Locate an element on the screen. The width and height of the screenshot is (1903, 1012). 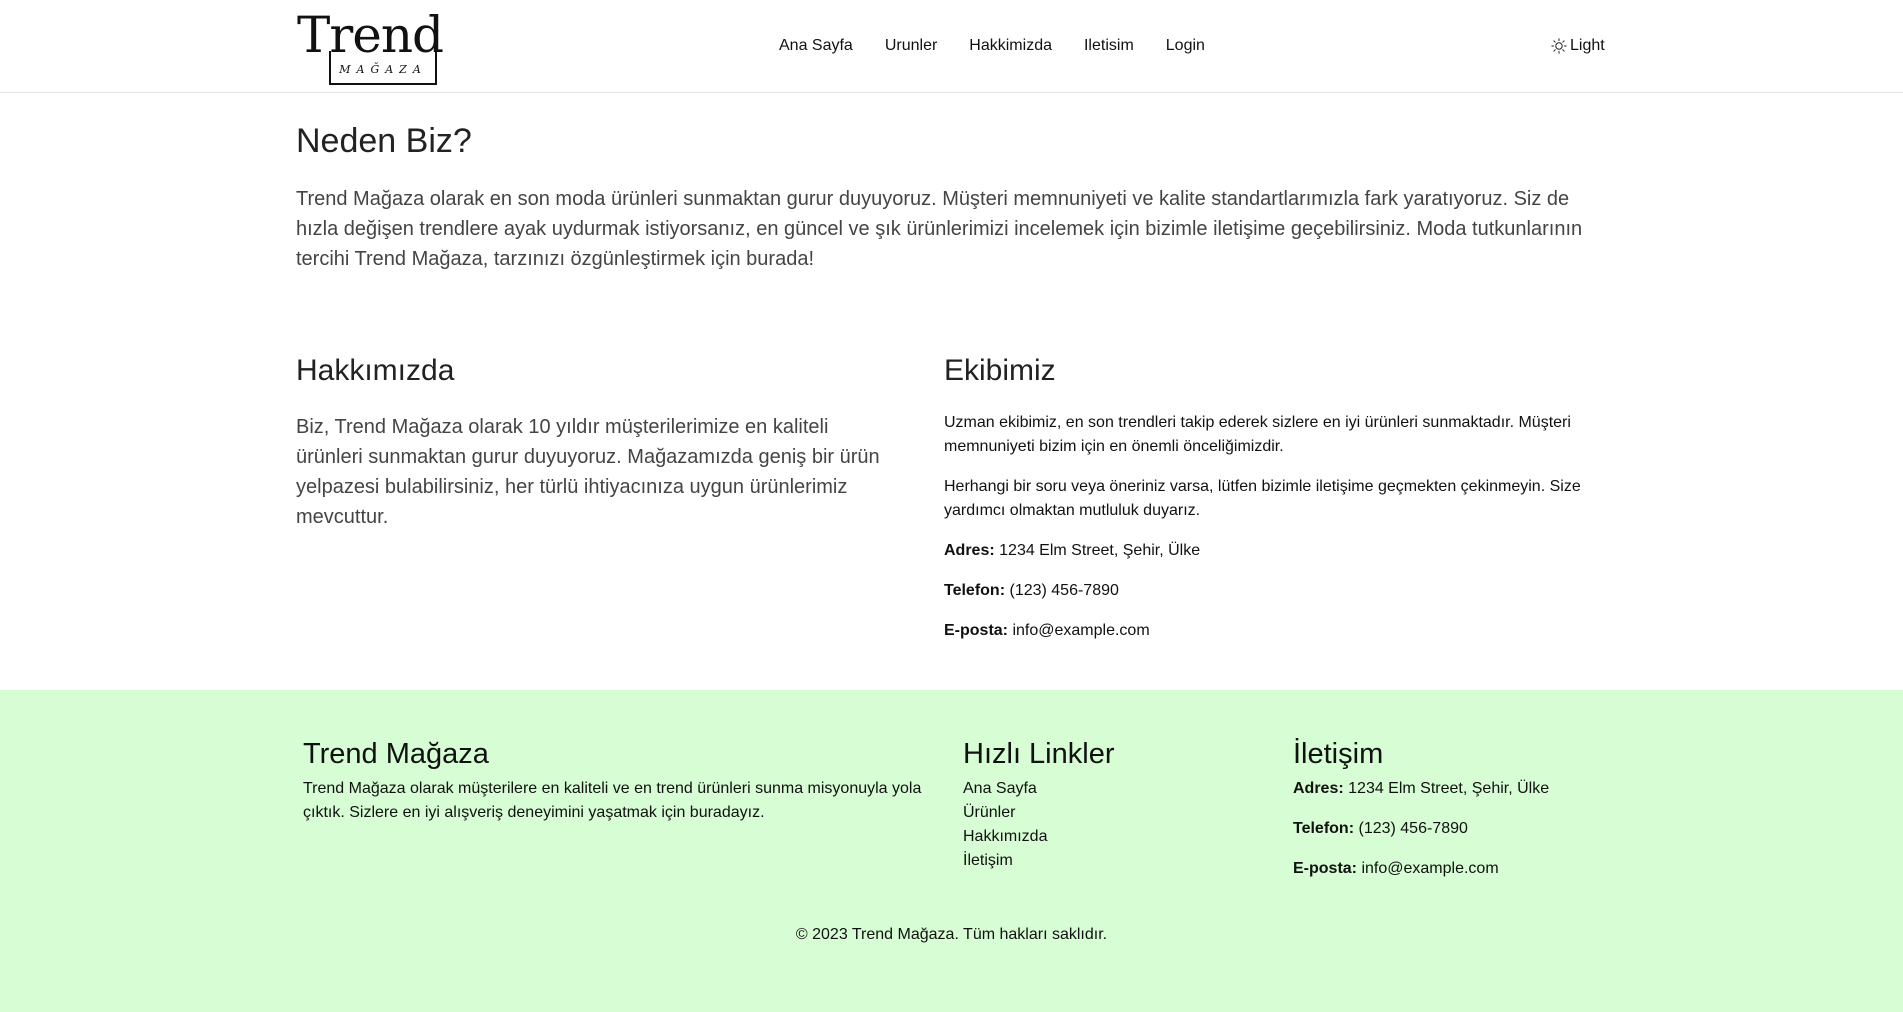
nav-contact: Iletisim is located at coordinates (1109, 46).